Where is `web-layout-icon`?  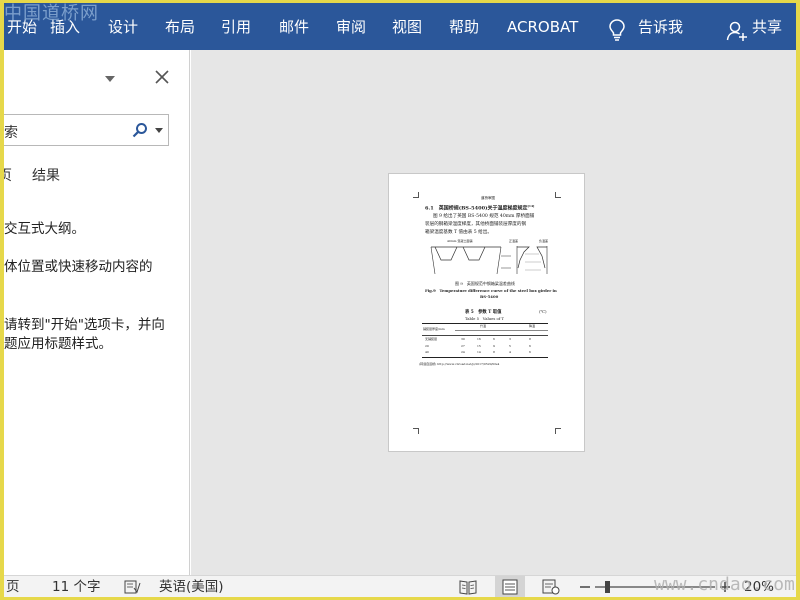 web-layout-icon is located at coordinates (551, 587).